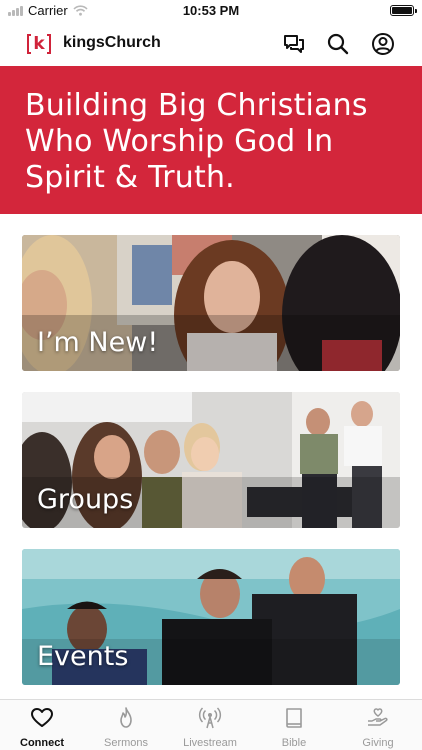 The height and width of the screenshot is (750, 422). What do you see at coordinates (294, 743) in the screenshot?
I see `tab-bible-label: Bible` at bounding box center [294, 743].